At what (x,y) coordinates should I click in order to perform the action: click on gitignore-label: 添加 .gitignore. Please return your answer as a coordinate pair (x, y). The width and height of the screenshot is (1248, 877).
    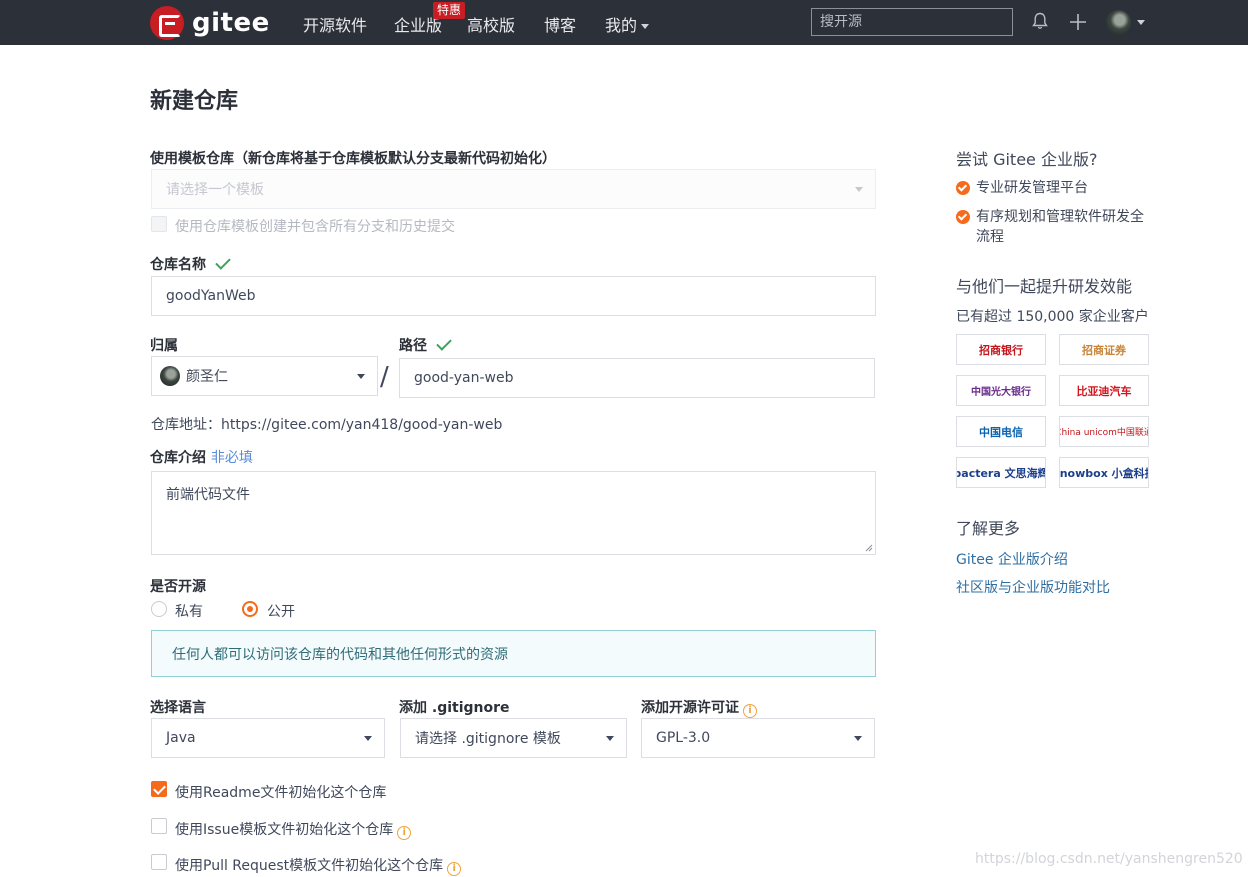
    Looking at the image, I should click on (454, 708).